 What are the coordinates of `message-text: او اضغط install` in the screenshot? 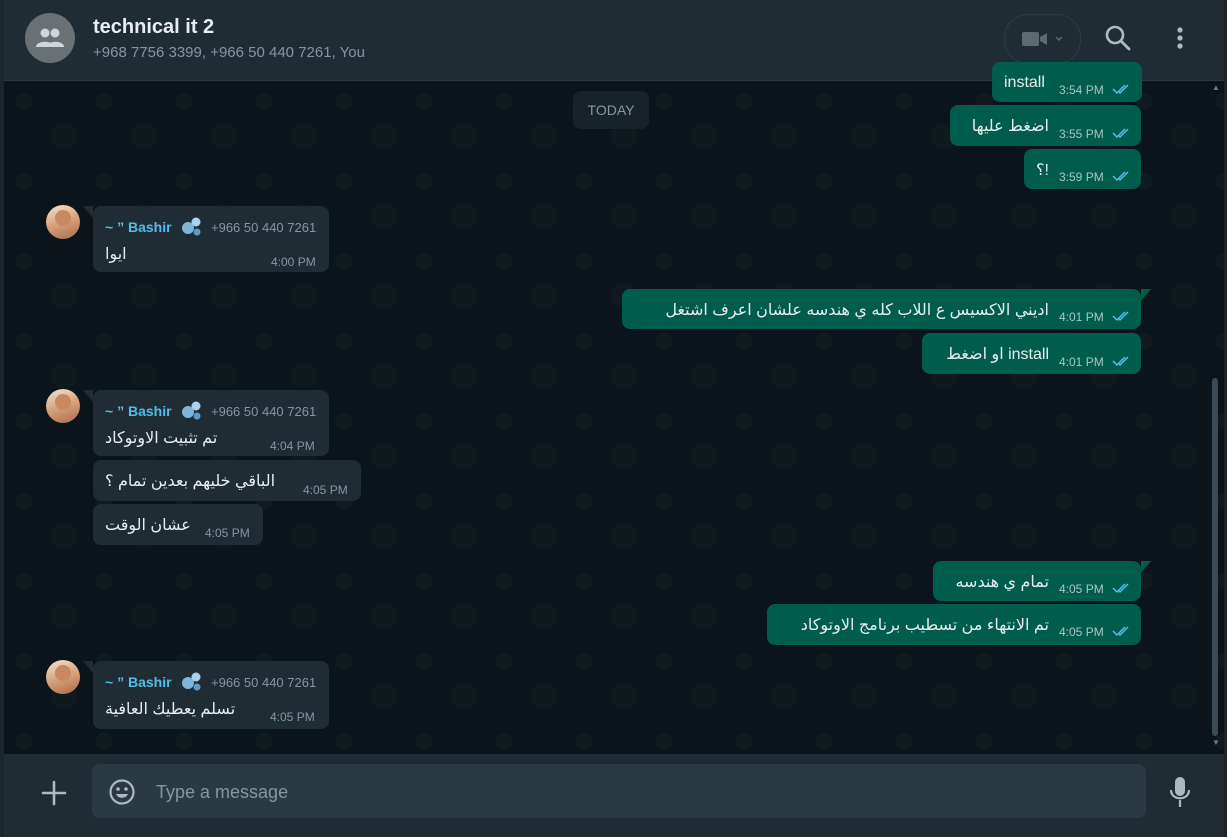 It's located at (997, 354).